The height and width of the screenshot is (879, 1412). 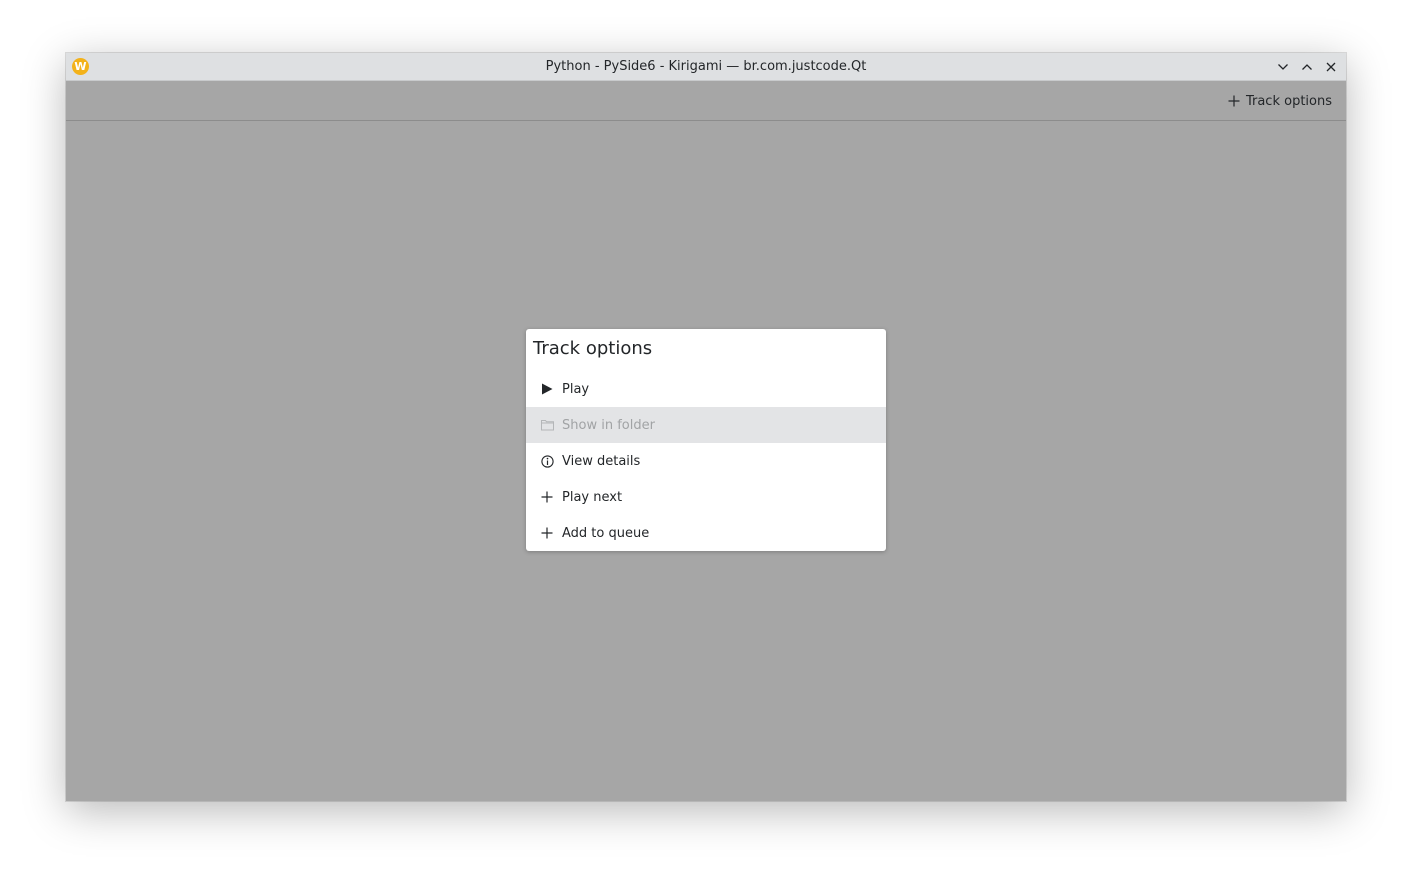 I want to click on menu-item-label: Add to queue, so click(x=606, y=533).